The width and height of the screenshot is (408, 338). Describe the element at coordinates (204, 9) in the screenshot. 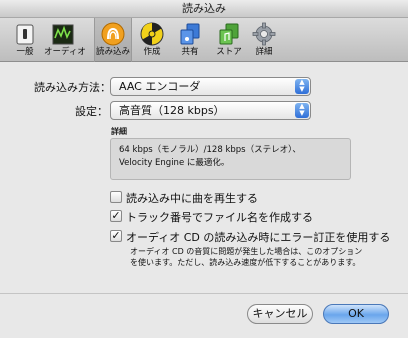

I see `window-title: 読み込み` at that location.